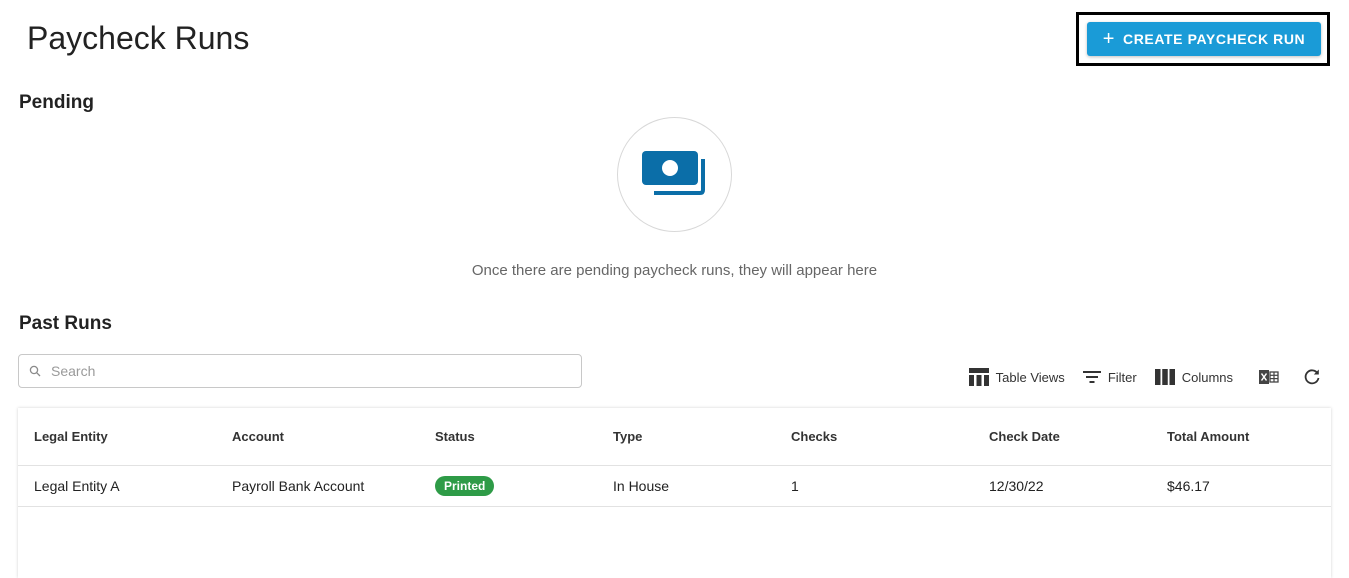 The height and width of the screenshot is (578, 1349). I want to click on page-title: Paycheck Runs, so click(138, 38).